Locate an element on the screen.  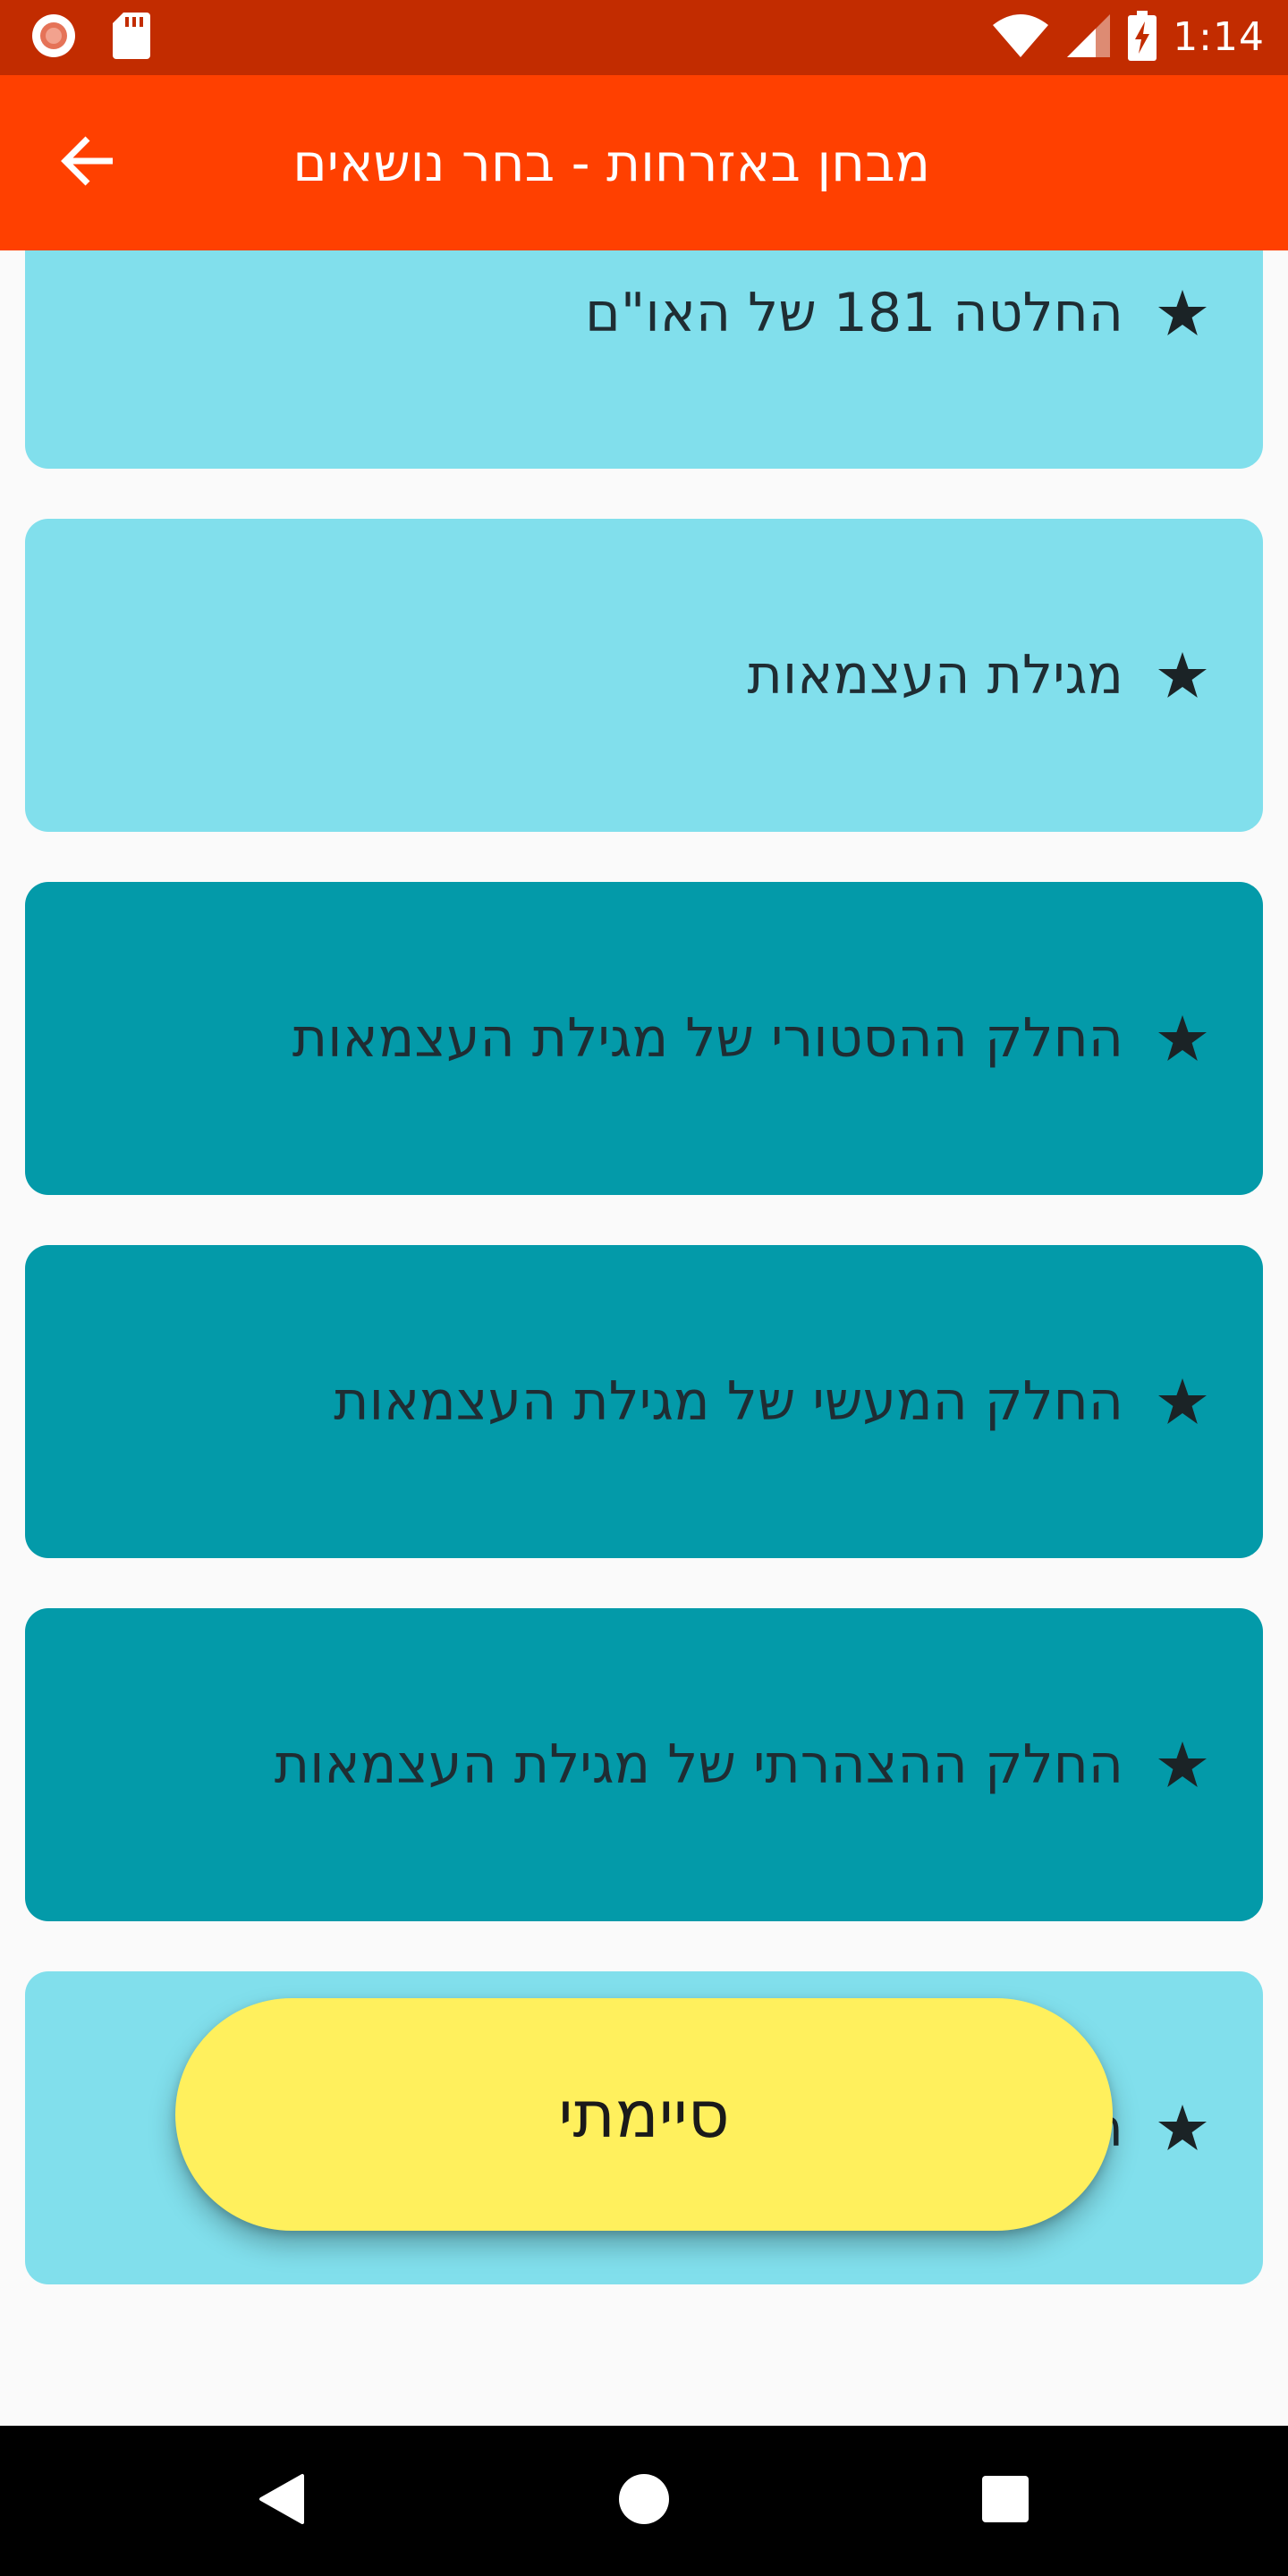
status-time: 1:14 is located at coordinates (1219, 37).